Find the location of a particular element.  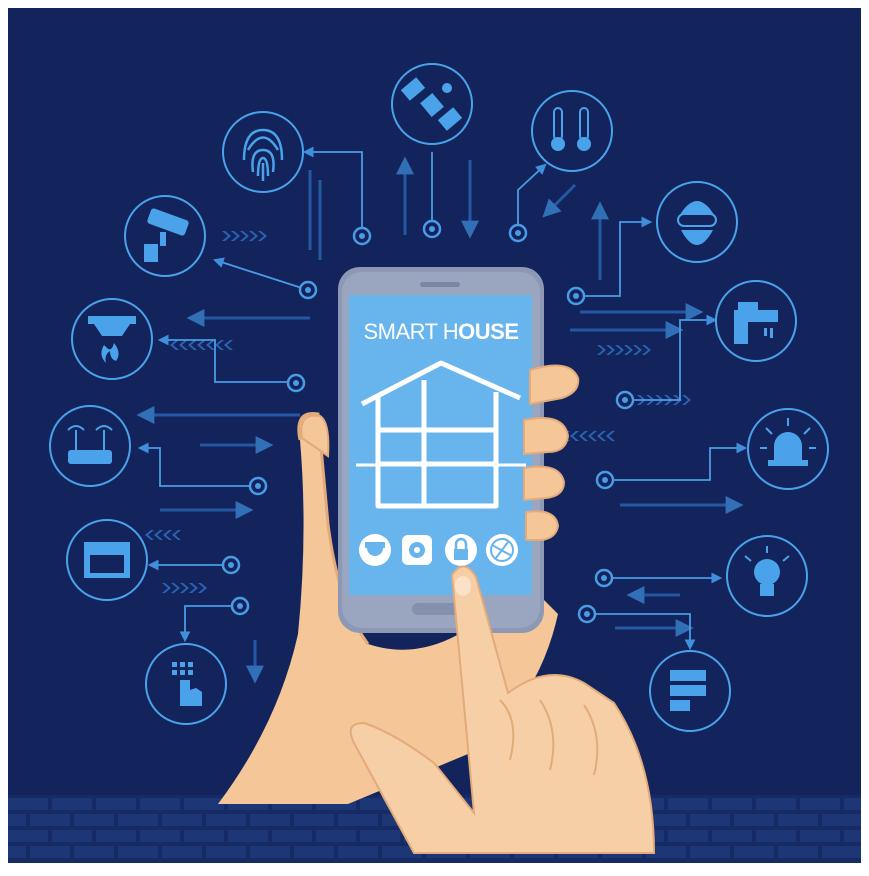

camera-app-icon is located at coordinates (375, 550).